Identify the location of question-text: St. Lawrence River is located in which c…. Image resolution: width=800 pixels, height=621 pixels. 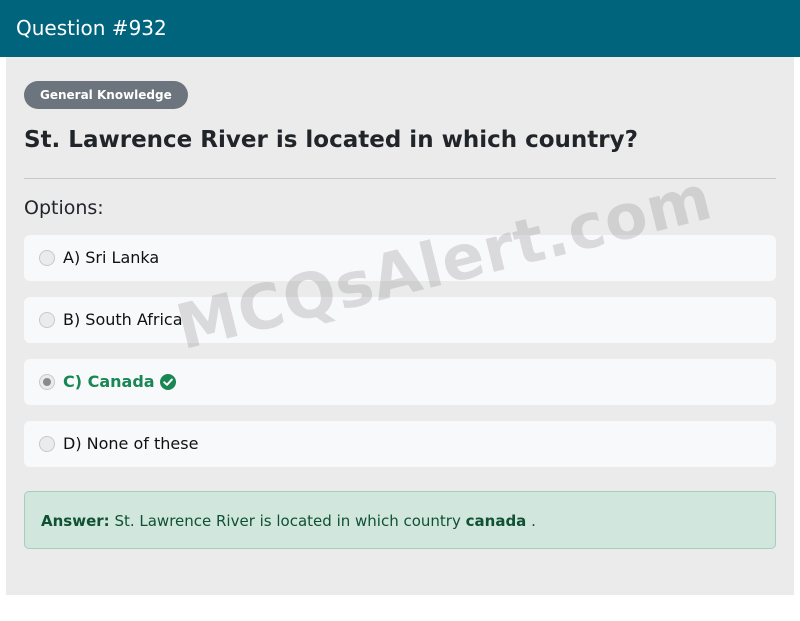
(331, 140).